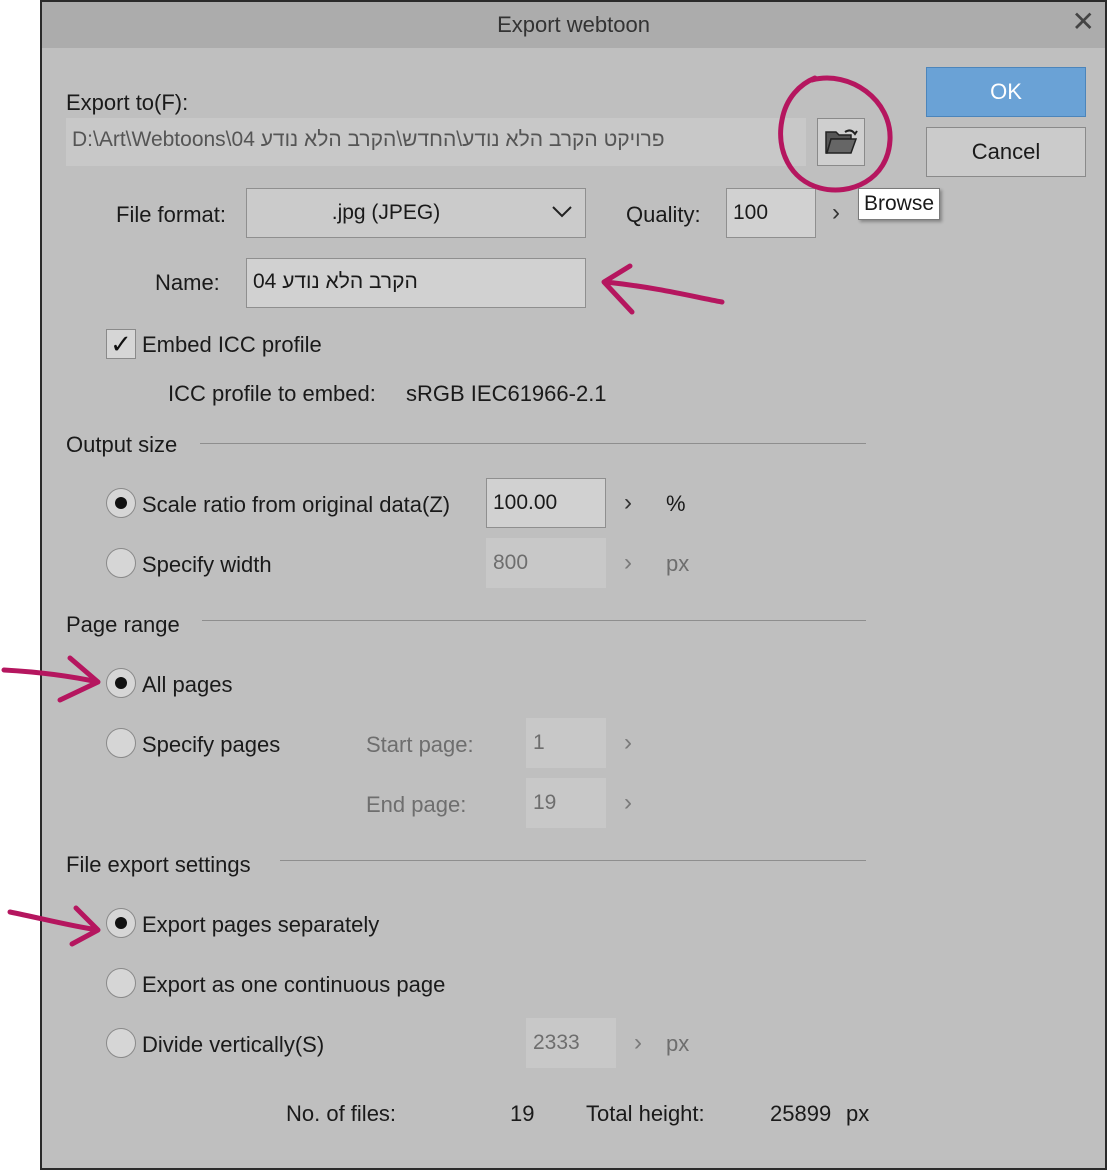  I want to click on file-export-divider, so click(573, 860).